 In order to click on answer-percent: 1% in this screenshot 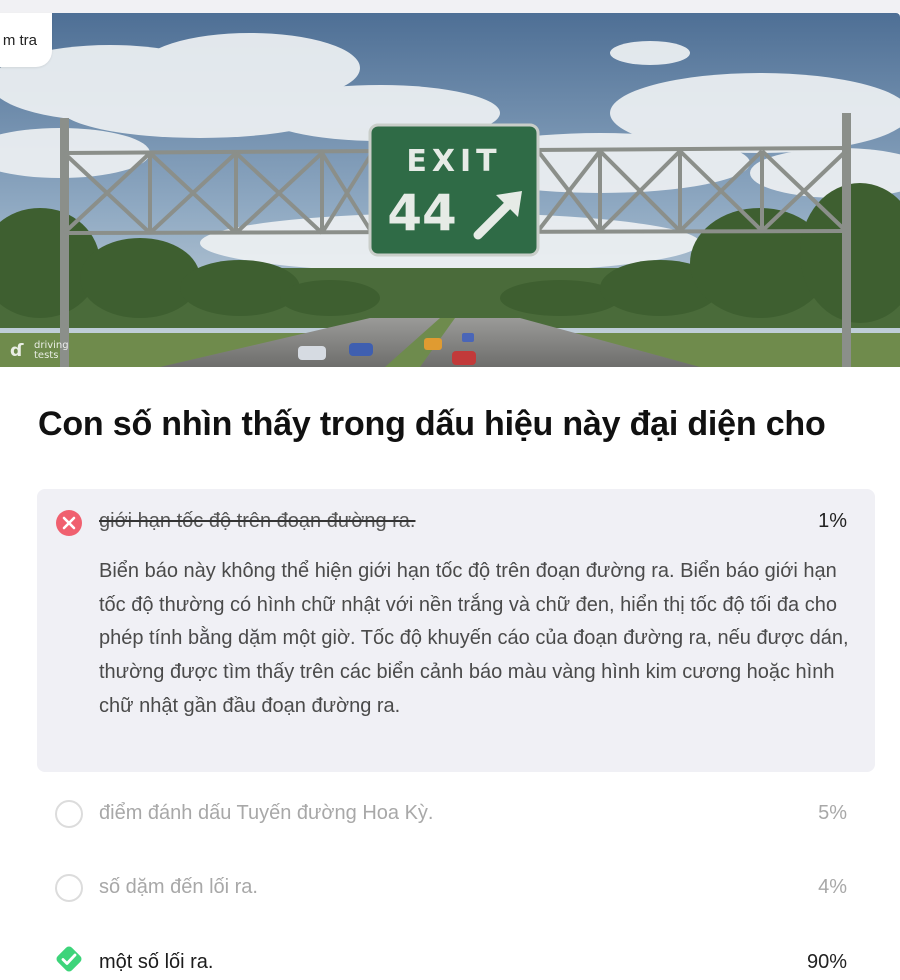, I will do `click(832, 521)`.